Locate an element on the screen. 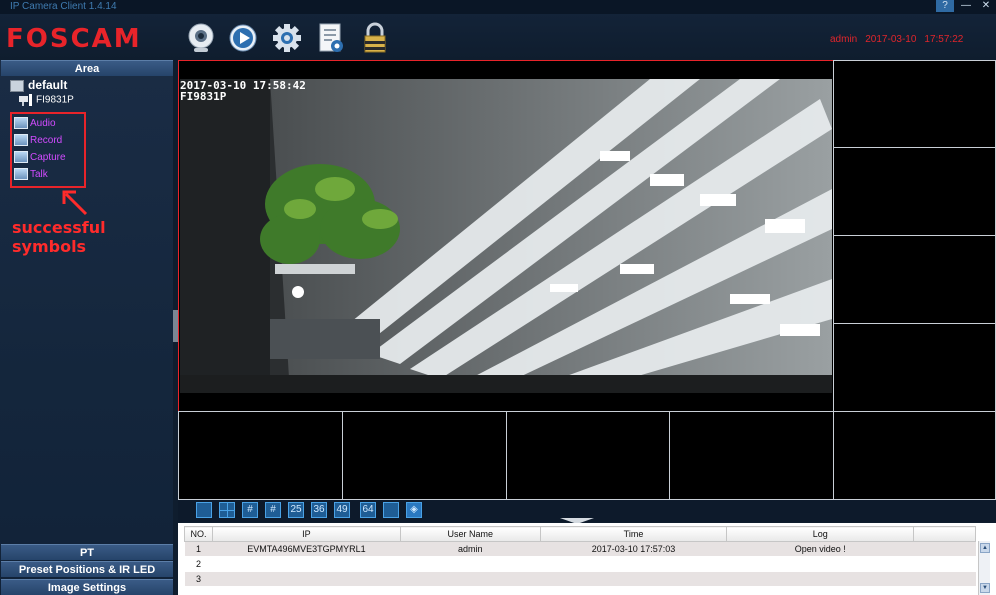  image-settings-panel-header: Image Settings is located at coordinates (87, 587).